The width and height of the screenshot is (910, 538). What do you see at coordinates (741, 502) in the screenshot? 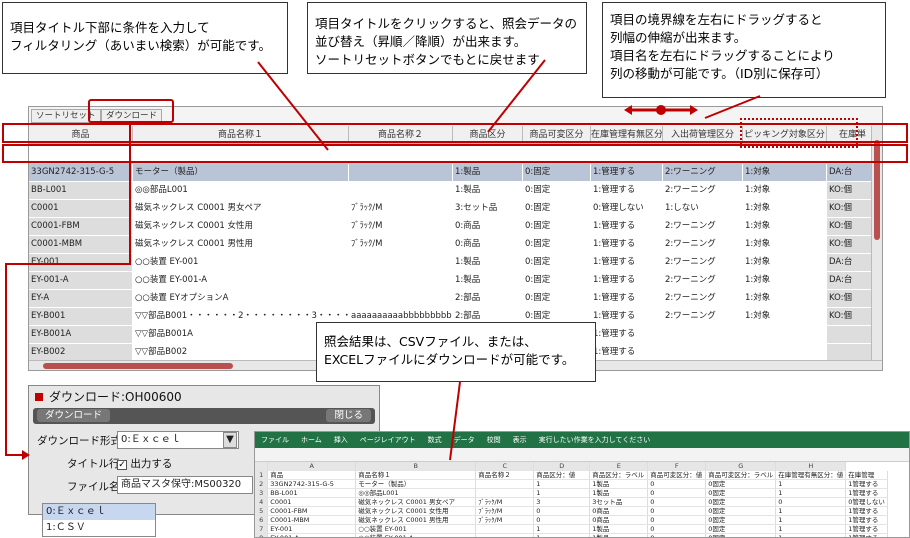
I see `sheet-cell: 0固定` at bounding box center [741, 502].